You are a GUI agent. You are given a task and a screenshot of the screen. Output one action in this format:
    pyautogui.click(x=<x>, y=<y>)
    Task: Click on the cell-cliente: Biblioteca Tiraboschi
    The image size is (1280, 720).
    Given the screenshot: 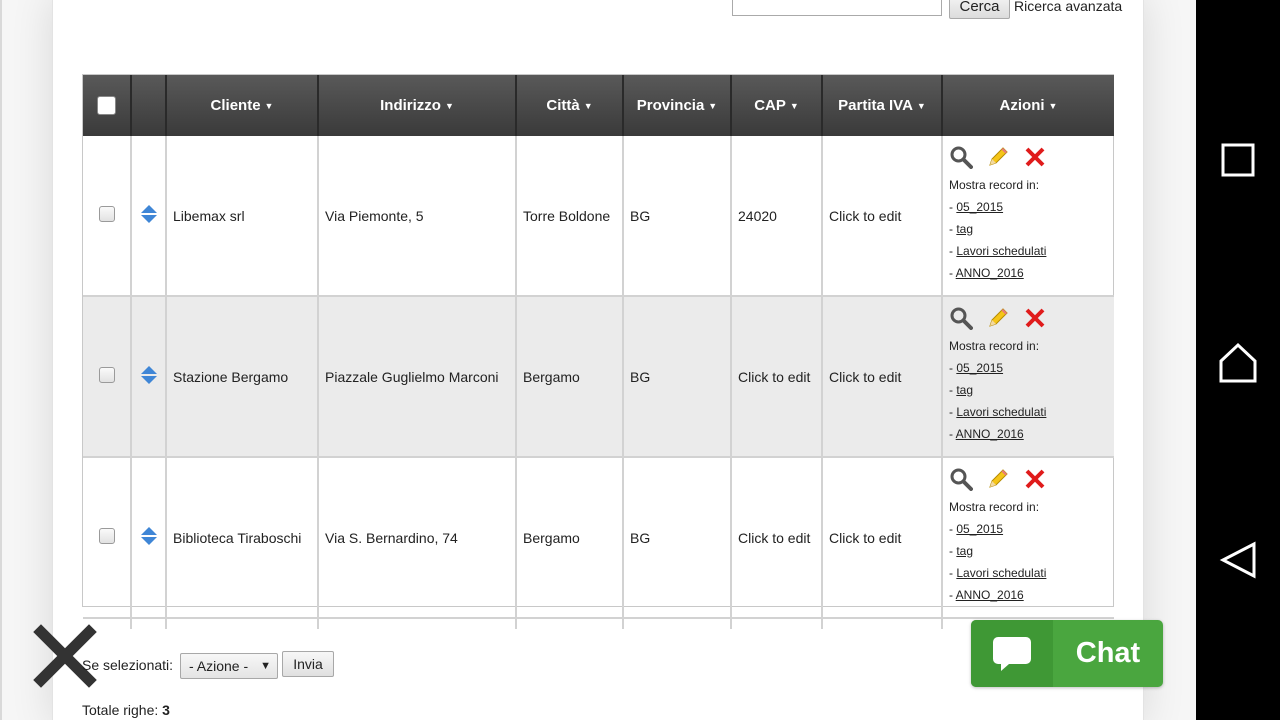 What is the action you would take?
    pyautogui.click(x=242, y=538)
    